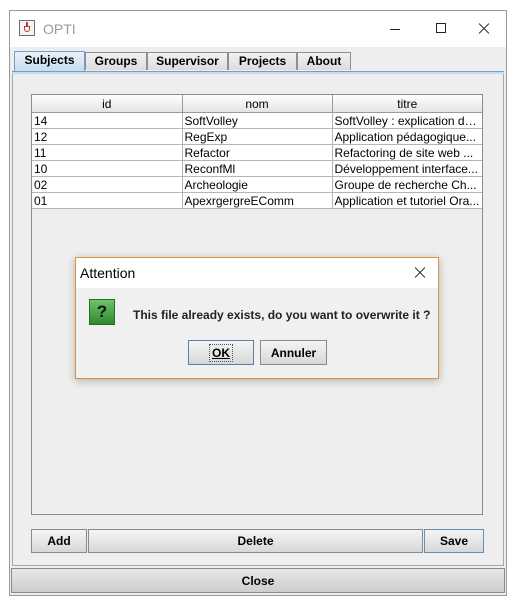 The image size is (519, 608). I want to click on tab-subjects: Subjects, so click(49, 61).